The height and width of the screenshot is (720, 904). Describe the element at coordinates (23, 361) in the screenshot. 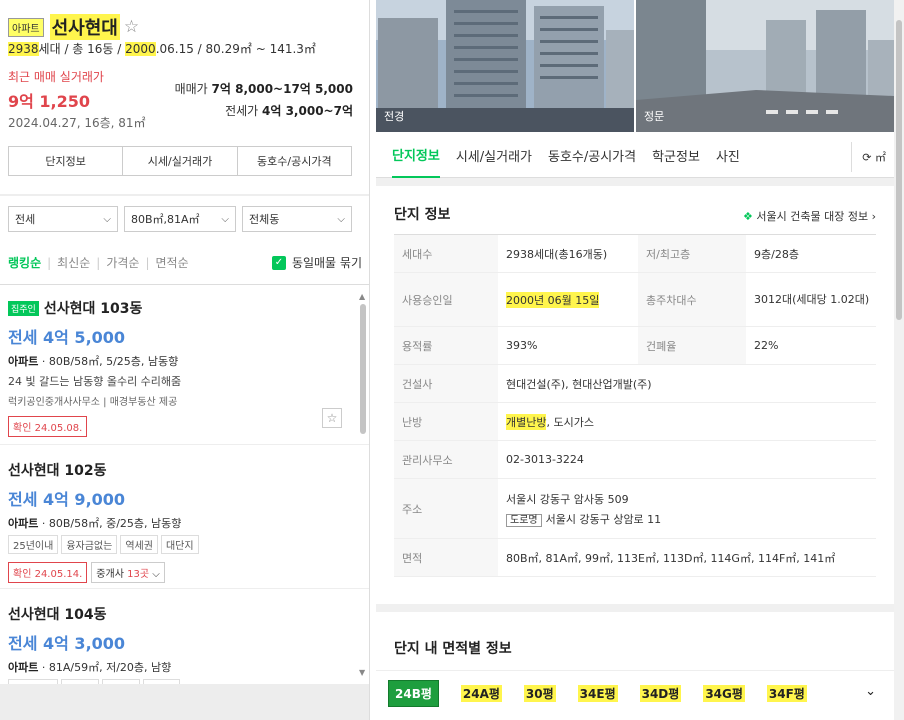

I see `listing-type: 아파트` at that location.